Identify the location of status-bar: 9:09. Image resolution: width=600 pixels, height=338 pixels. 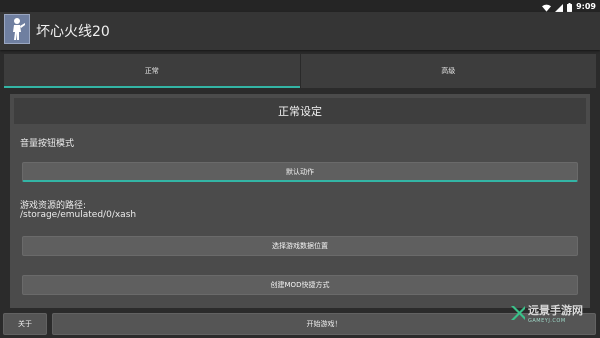
(300, 6).